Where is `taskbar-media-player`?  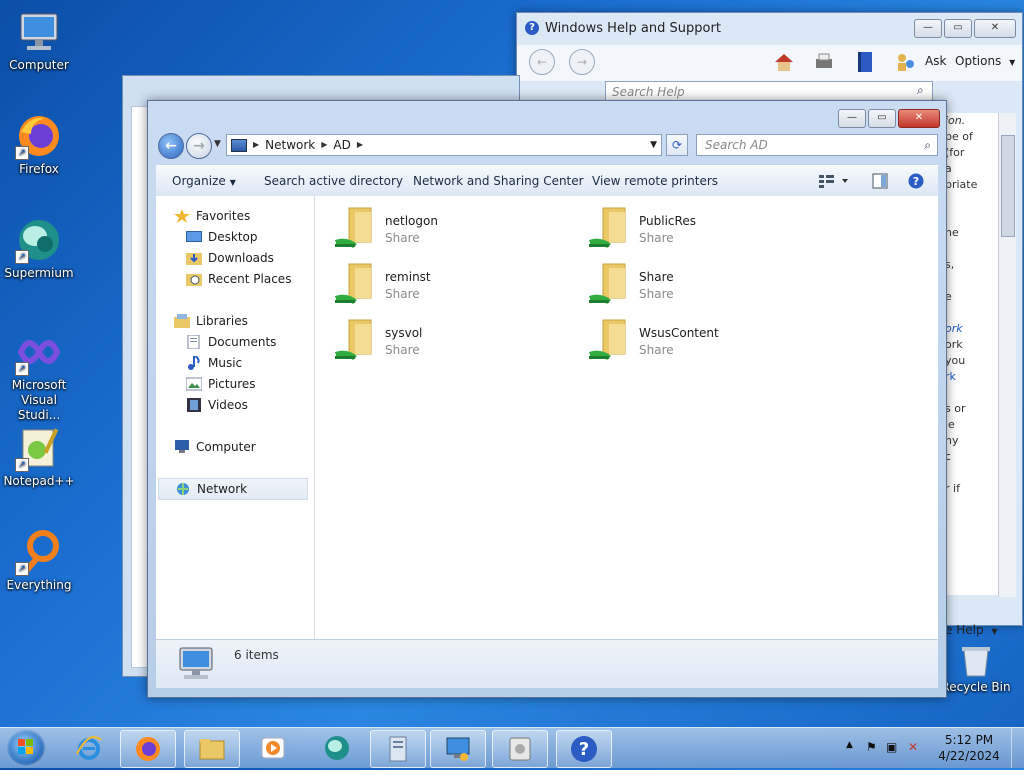 taskbar-media-player is located at coordinates (273, 748).